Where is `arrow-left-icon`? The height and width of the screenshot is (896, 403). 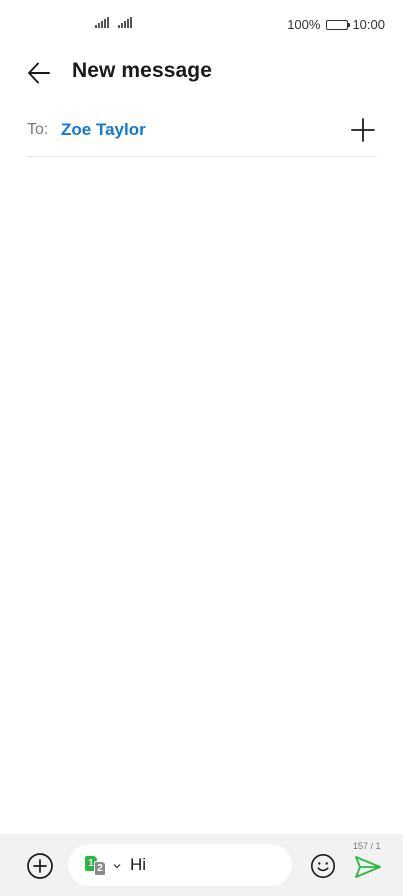 arrow-left-icon is located at coordinates (39, 73).